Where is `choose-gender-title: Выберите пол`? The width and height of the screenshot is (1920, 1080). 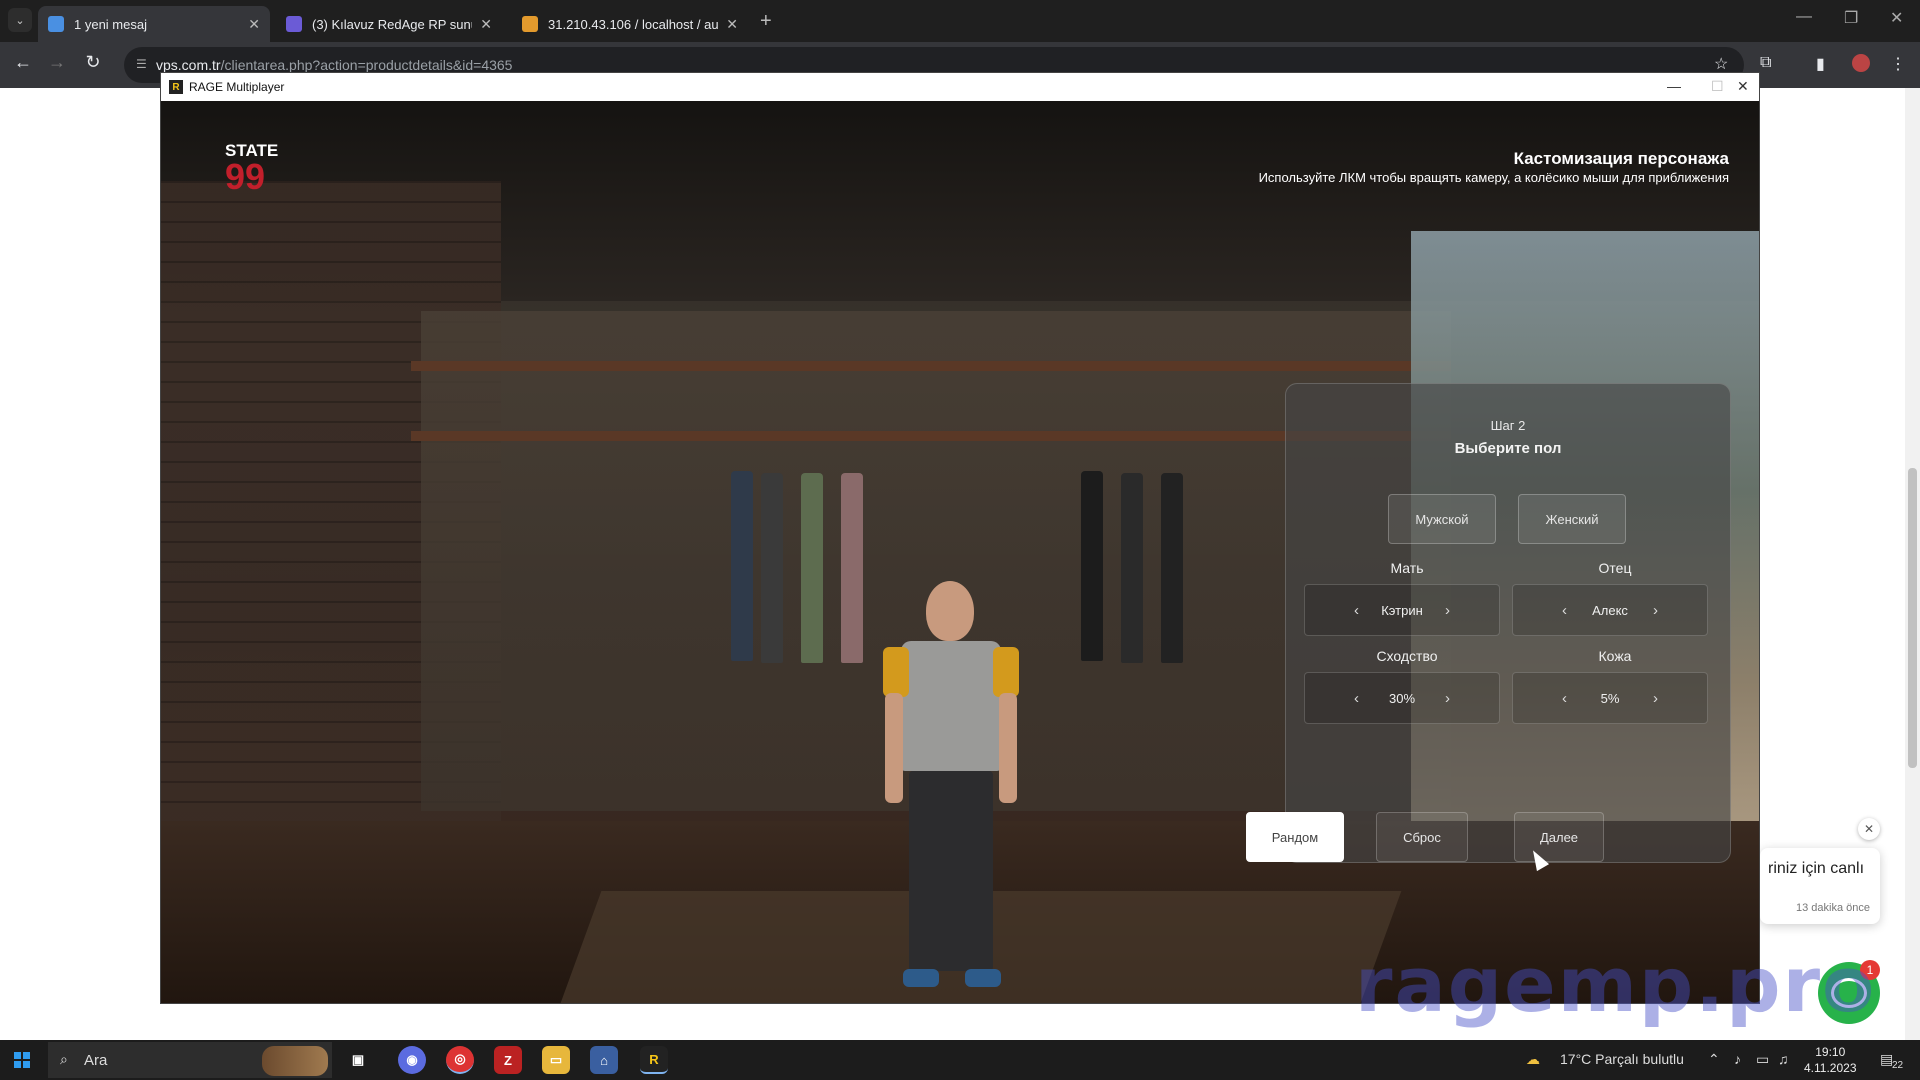 choose-gender-title: Выберите пол is located at coordinates (1508, 448).